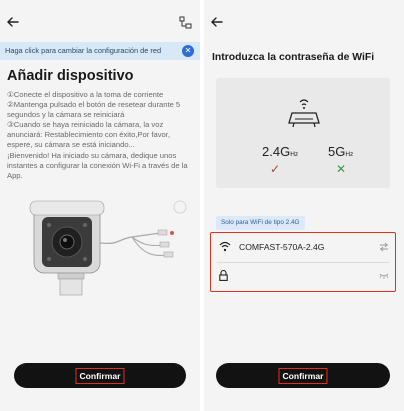 This screenshot has width=404, height=411. What do you see at coordinates (275, 169) in the screenshot?
I see `check-icon: ✓` at bounding box center [275, 169].